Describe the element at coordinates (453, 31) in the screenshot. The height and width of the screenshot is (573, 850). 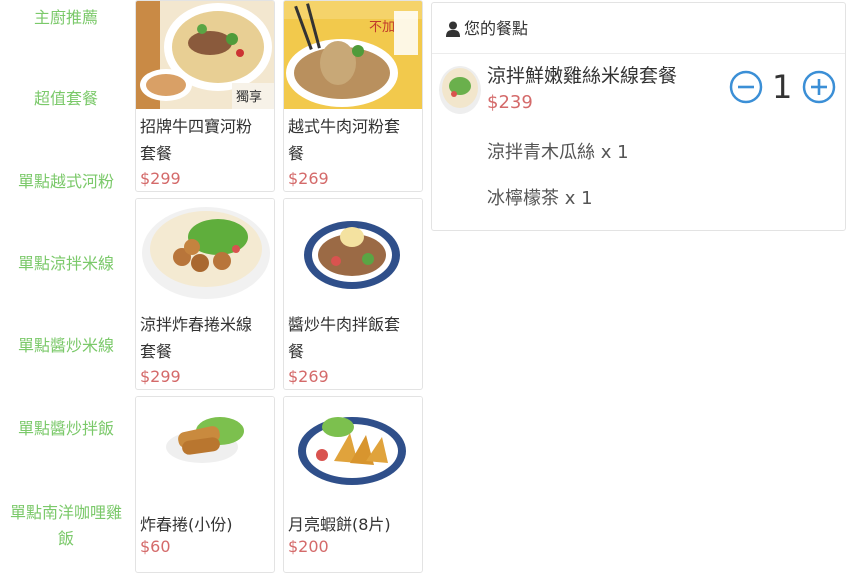
I see `user-icon` at that location.